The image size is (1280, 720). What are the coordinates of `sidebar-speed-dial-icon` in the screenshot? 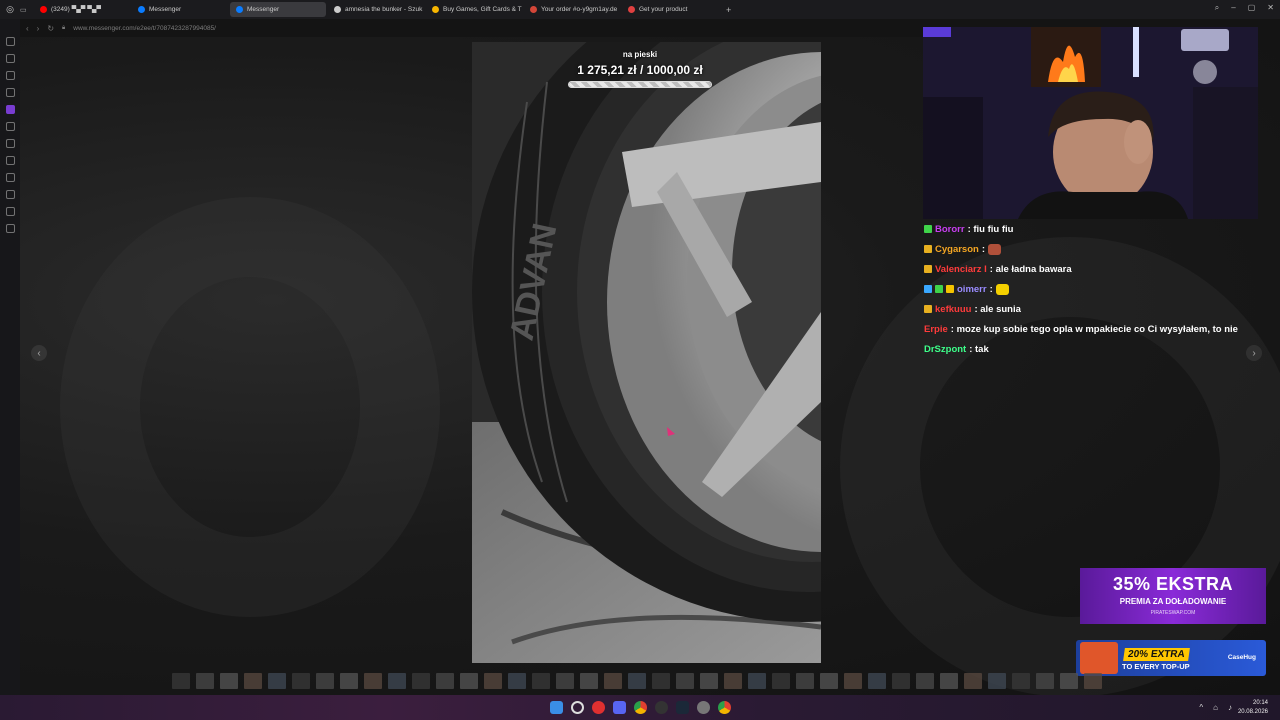 It's located at (10, 41).